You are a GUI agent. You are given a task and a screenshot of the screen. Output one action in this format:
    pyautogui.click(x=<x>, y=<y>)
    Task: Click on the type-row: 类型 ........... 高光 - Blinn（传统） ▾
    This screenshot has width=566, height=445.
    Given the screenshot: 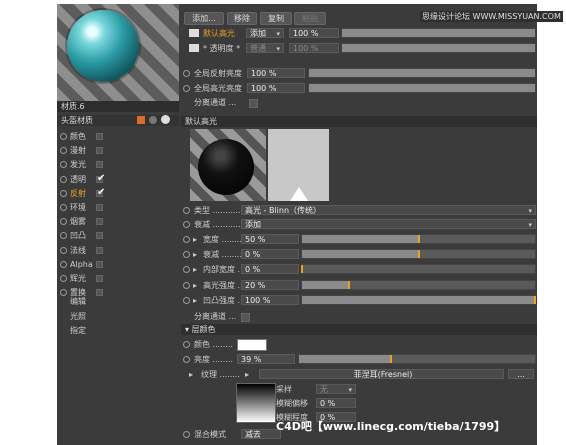 What is the action you would take?
    pyautogui.click(x=359, y=210)
    